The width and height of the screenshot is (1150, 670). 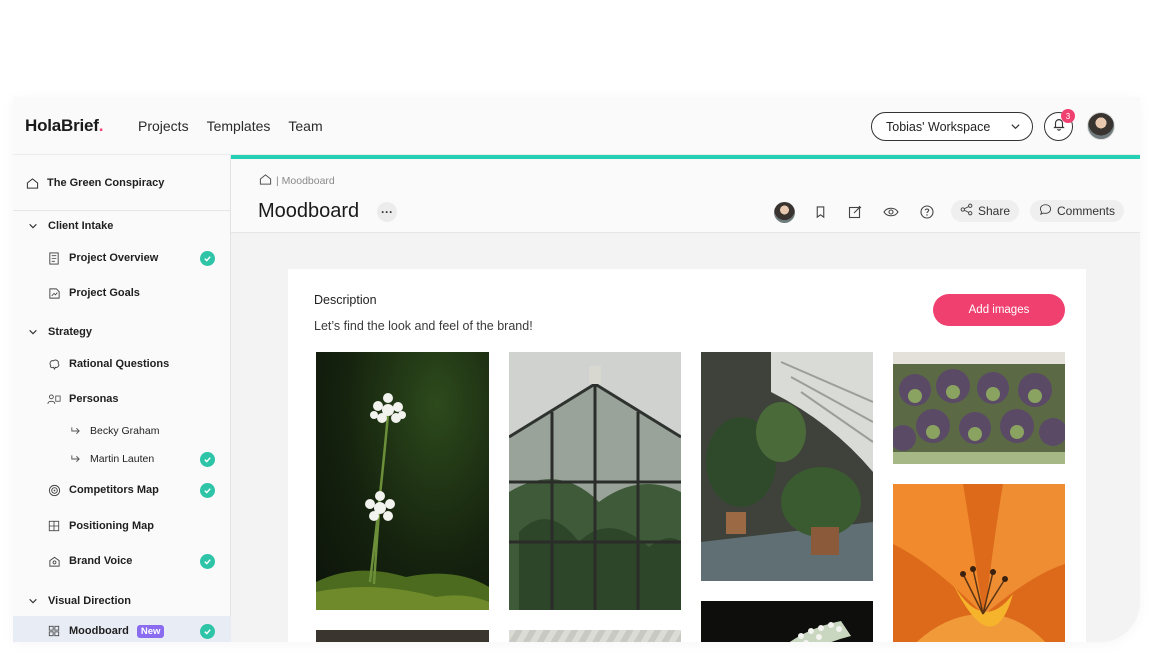 I want to click on user-avatar, so click(x=1101, y=126).